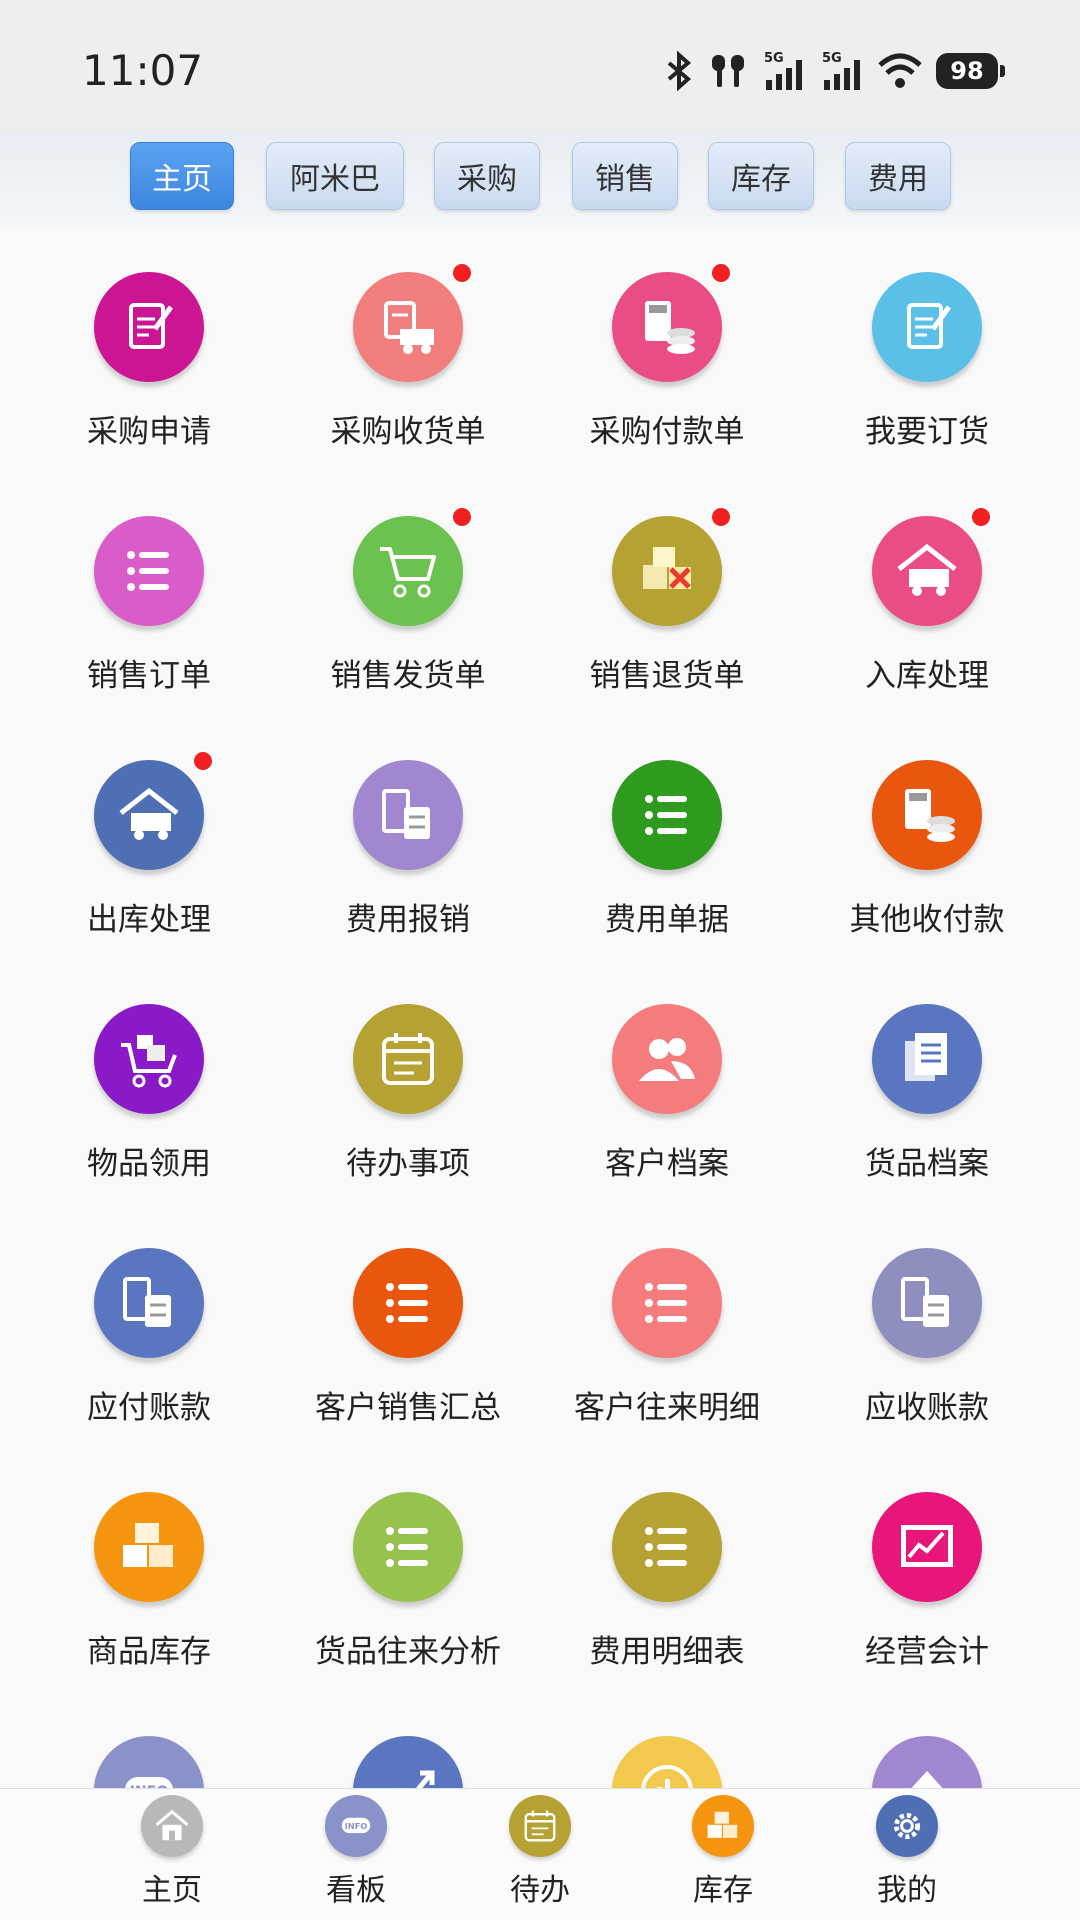 This screenshot has height=1920, width=1080. What do you see at coordinates (679, 71) in the screenshot?
I see `bluetooth-icon` at bounding box center [679, 71].